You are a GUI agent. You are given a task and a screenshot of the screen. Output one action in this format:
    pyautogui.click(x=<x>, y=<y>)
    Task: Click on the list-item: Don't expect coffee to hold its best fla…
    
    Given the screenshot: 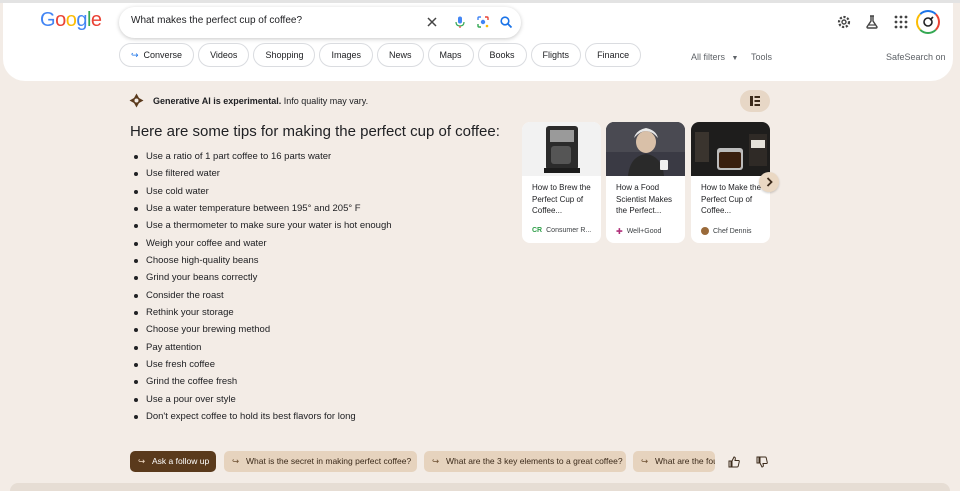 What is the action you would take?
    pyautogui.click(x=262, y=418)
    